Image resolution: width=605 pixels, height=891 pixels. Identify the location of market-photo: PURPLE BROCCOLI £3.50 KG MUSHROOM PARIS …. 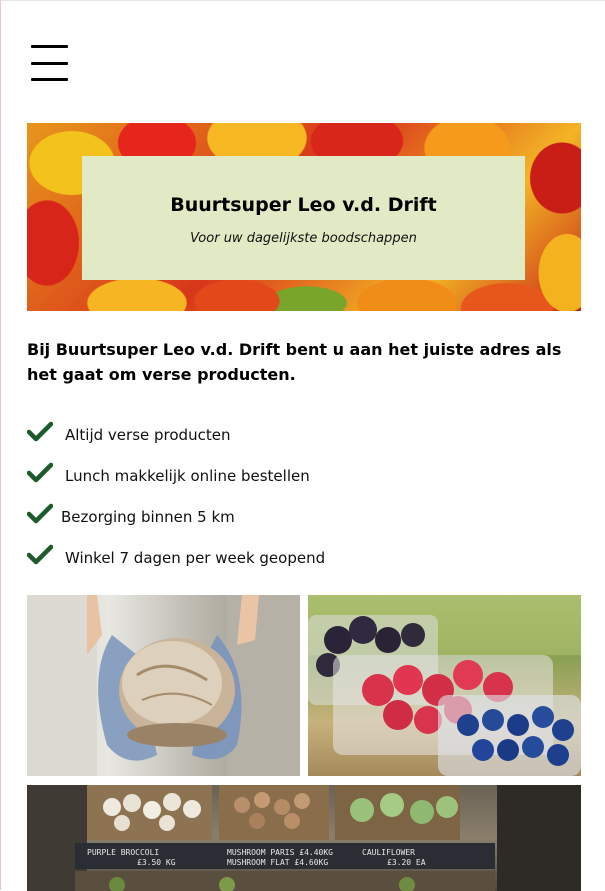
(304, 838).